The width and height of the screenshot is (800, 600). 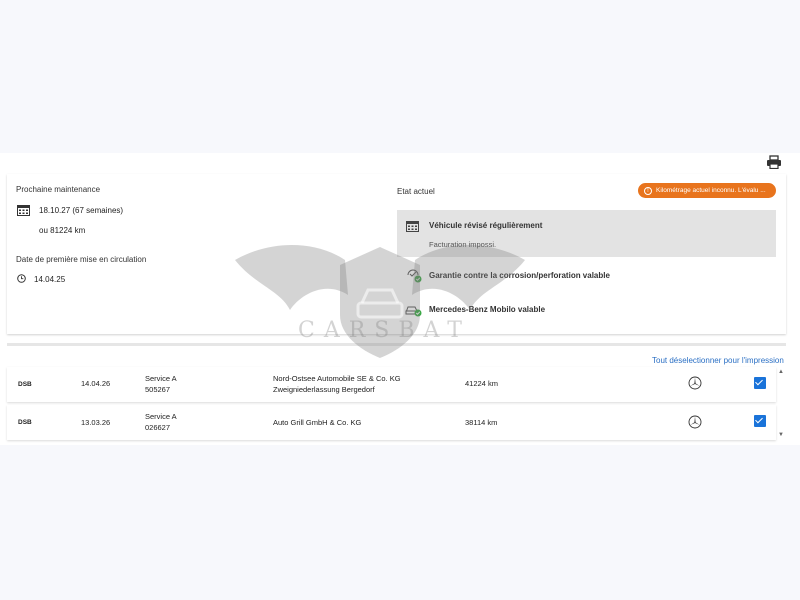 What do you see at coordinates (50, 279) in the screenshot?
I see `first-registration-date: 14.04.25` at bounding box center [50, 279].